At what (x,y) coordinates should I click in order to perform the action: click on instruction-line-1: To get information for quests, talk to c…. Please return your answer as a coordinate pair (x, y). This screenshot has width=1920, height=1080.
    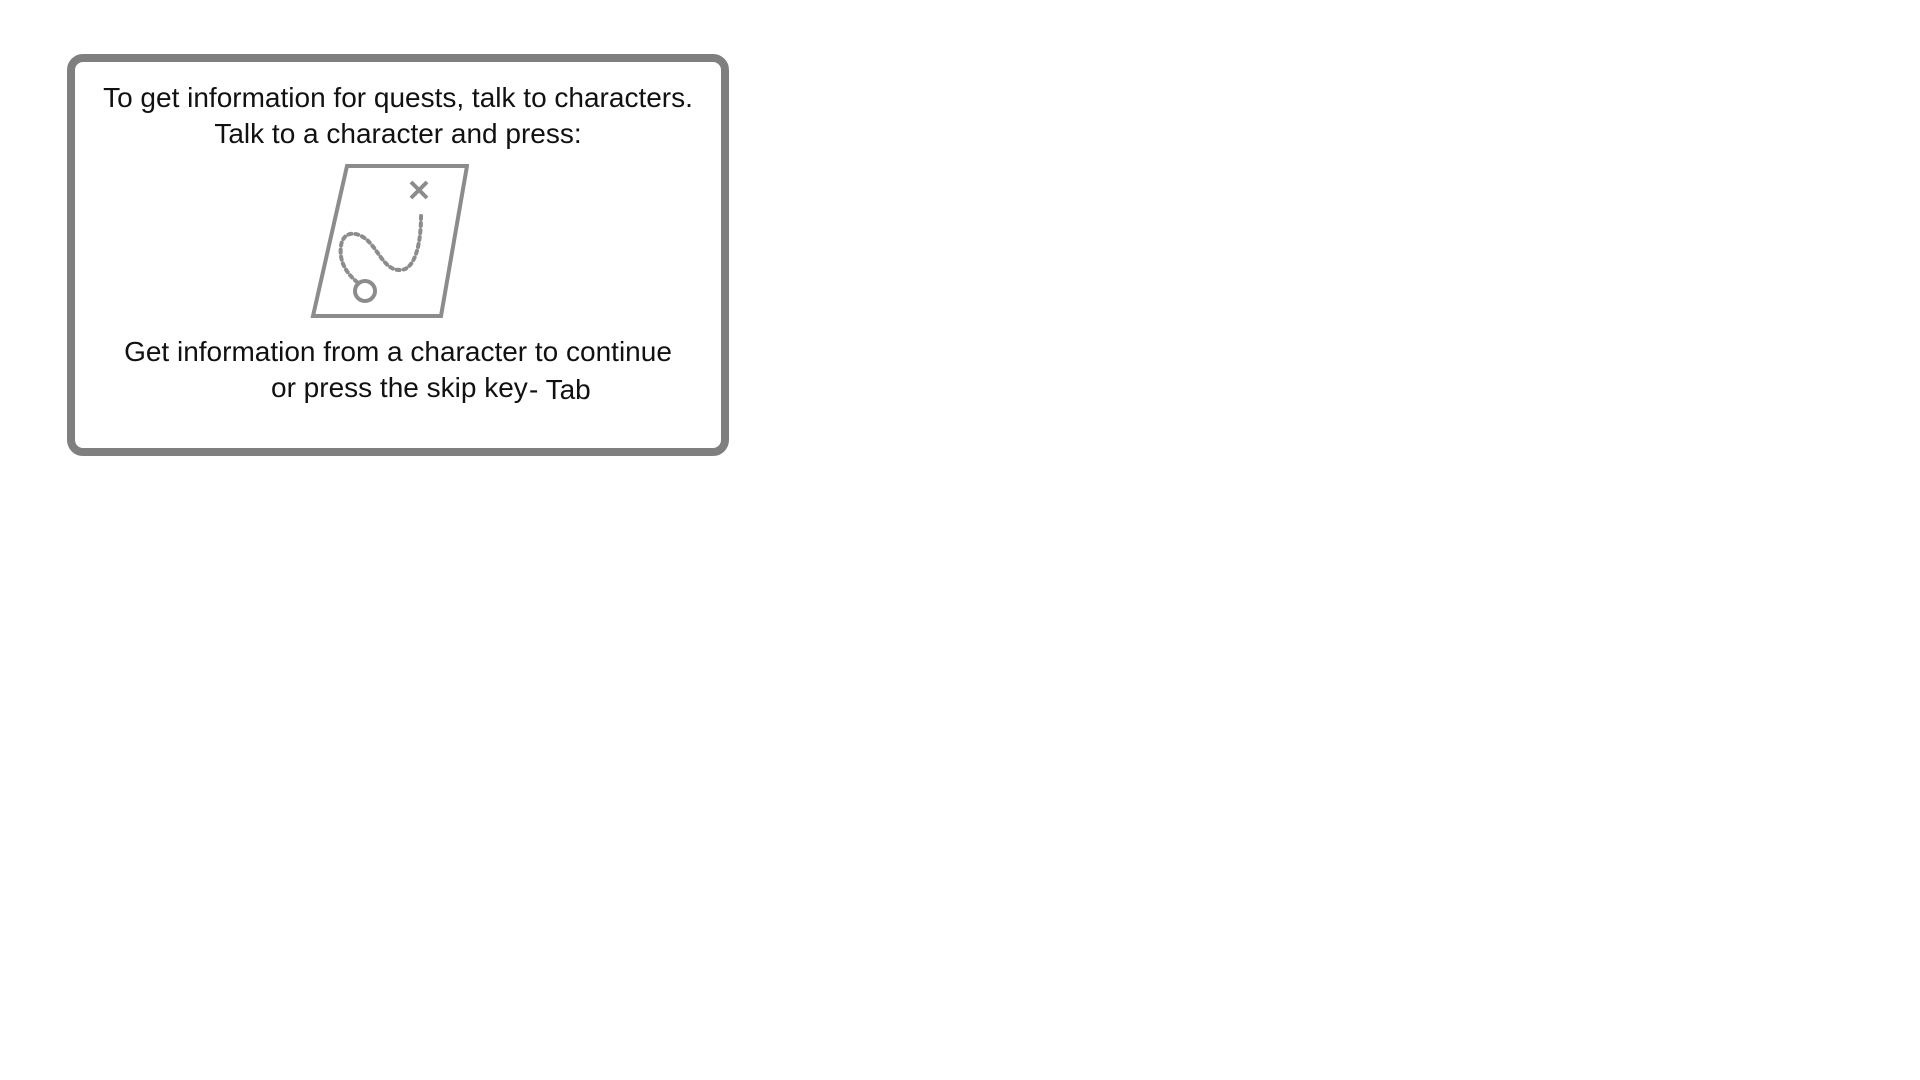
    Looking at the image, I should click on (398, 97).